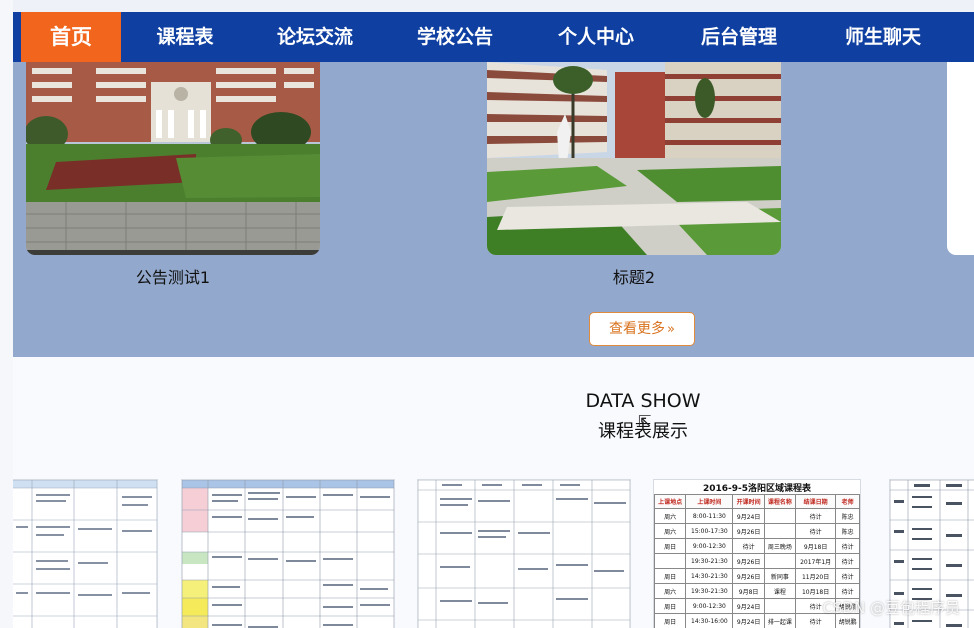  I want to click on schedule-sheet-row: 周六 15:00-17:30 9月26日 待计 陈忠, so click(757, 531).